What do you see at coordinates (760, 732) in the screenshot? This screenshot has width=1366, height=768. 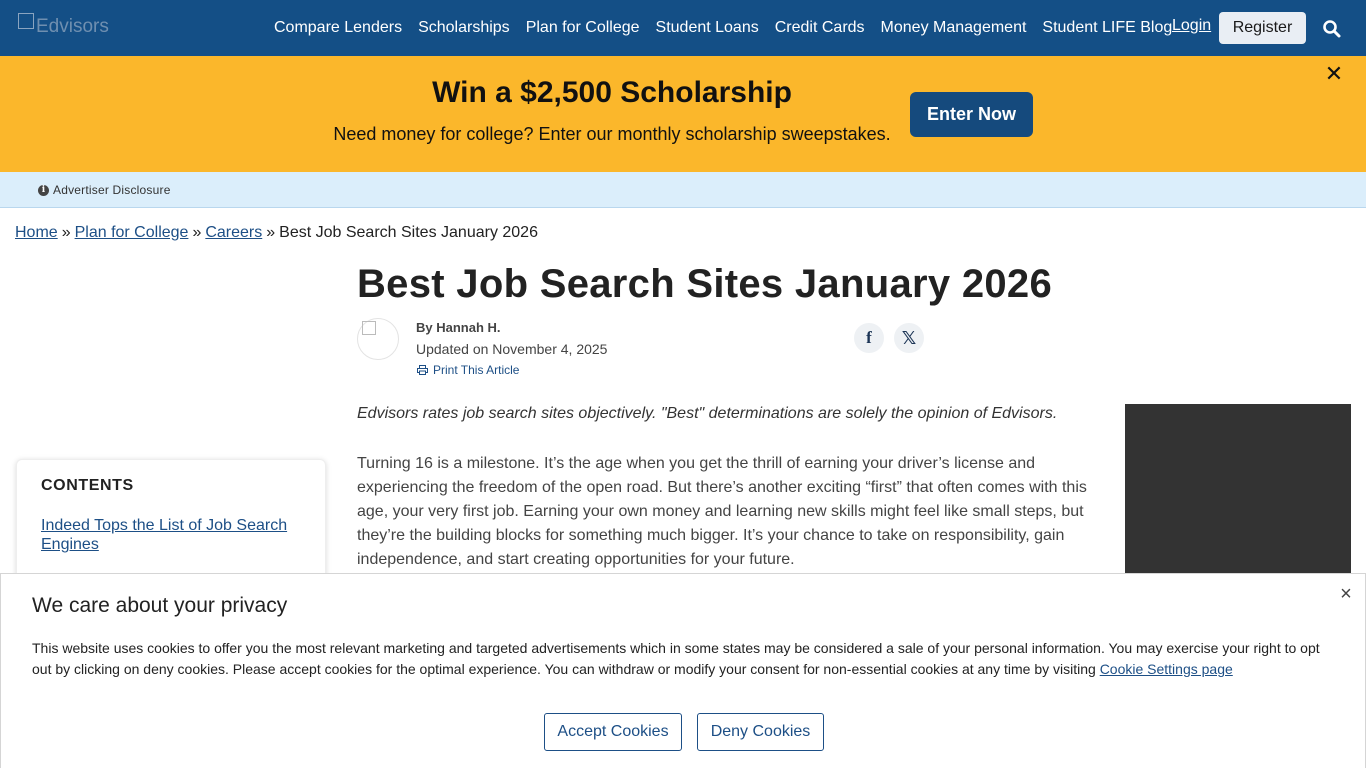 I see `deny-cookies-button: Deny Cookies` at bounding box center [760, 732].